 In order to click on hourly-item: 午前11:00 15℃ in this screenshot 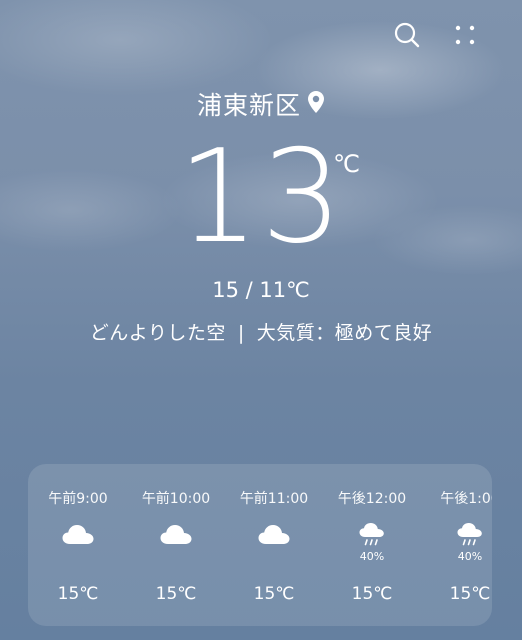, I will do `click(274, 545)`.